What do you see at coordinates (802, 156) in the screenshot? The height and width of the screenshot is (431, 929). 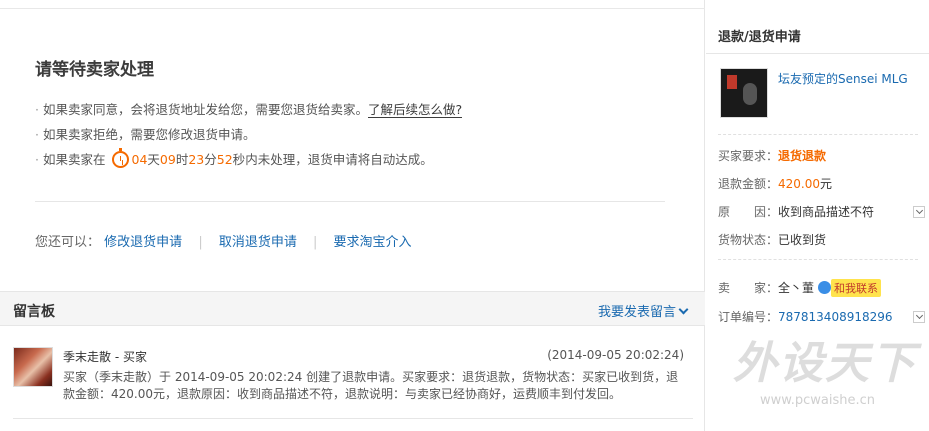 I see `request-value: 退货退款` at bounding box center [802, 156].